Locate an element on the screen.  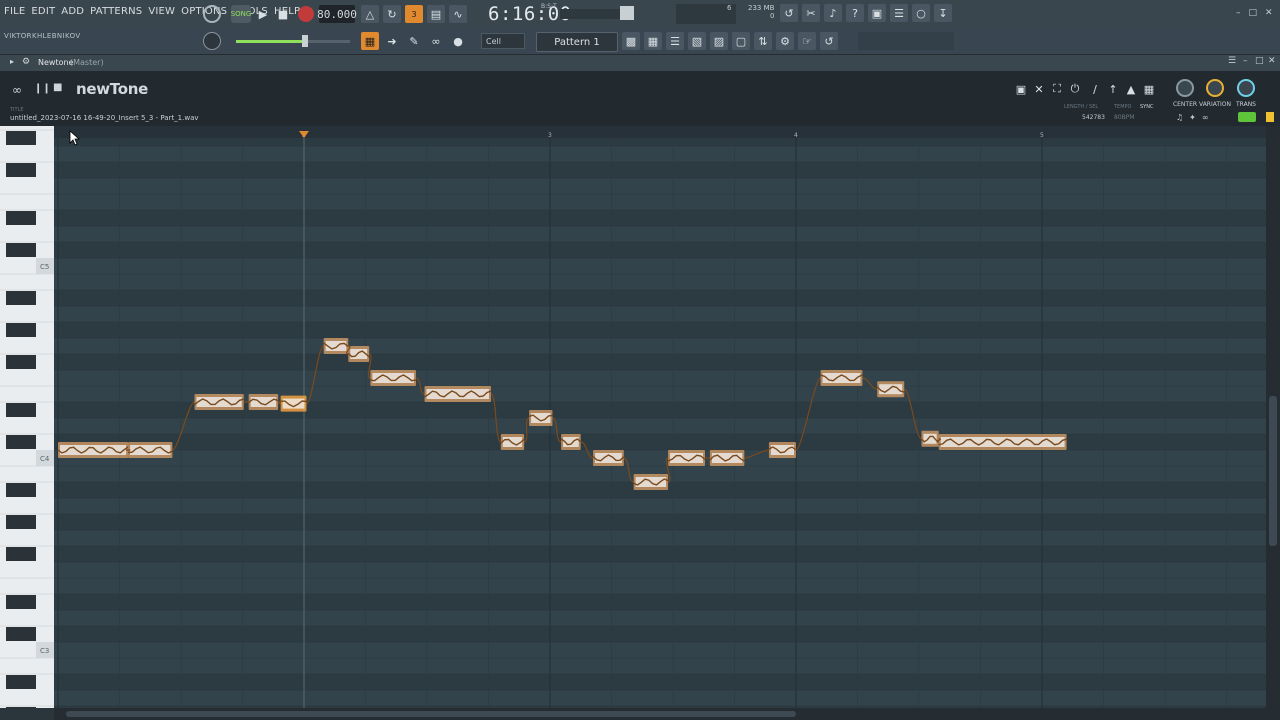
plugin-minimize-icon: – is located at coordinates (1245, 61).